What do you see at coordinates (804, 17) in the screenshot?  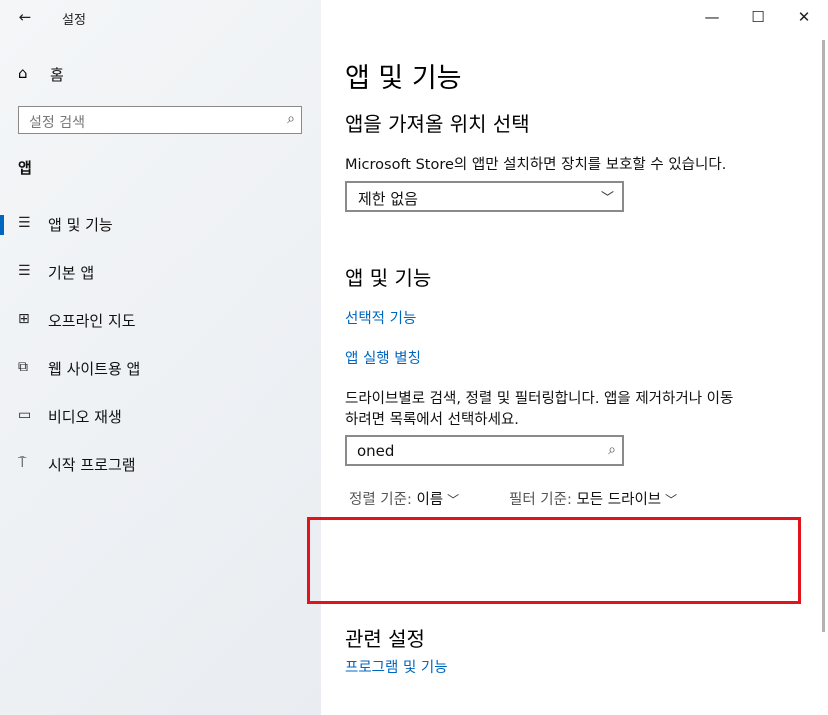 I see `close-icon: ✕` at bounding box center [804, 17].